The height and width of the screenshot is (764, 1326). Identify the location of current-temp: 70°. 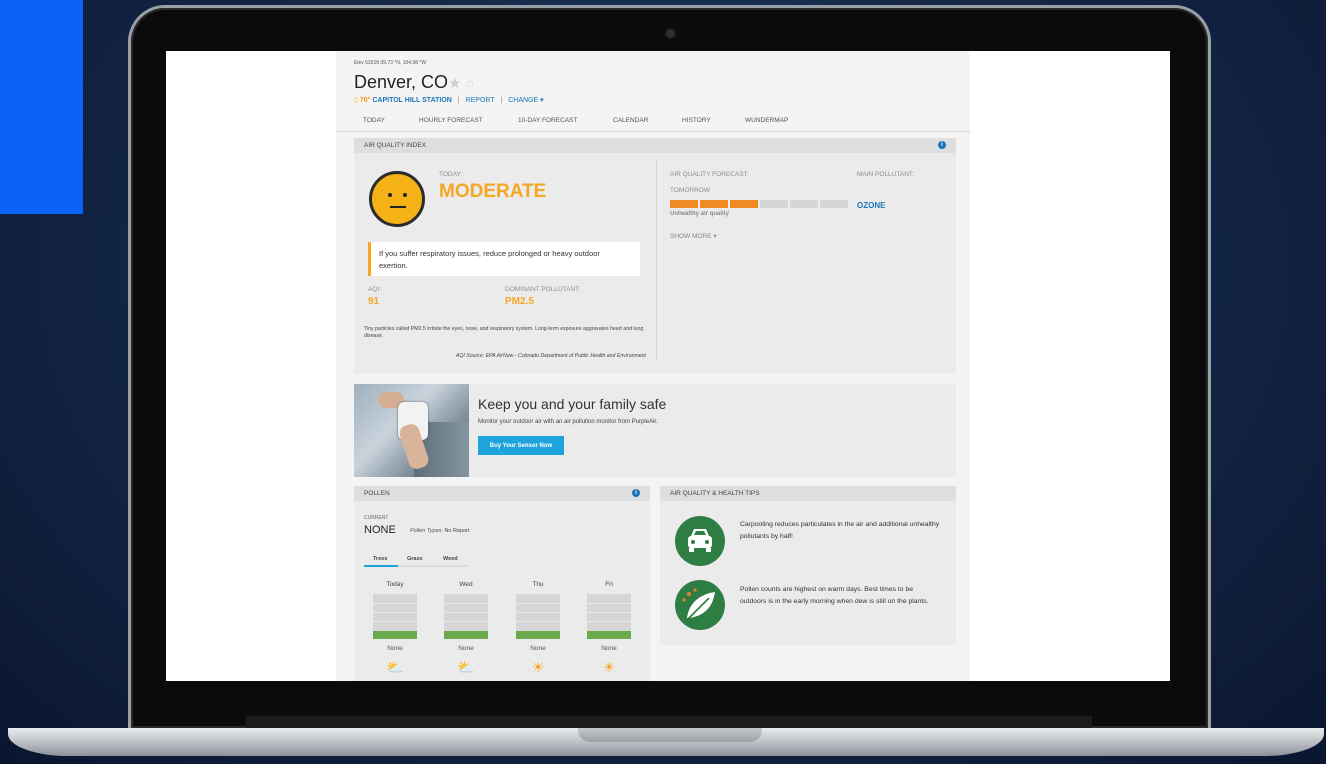
(365, 100).